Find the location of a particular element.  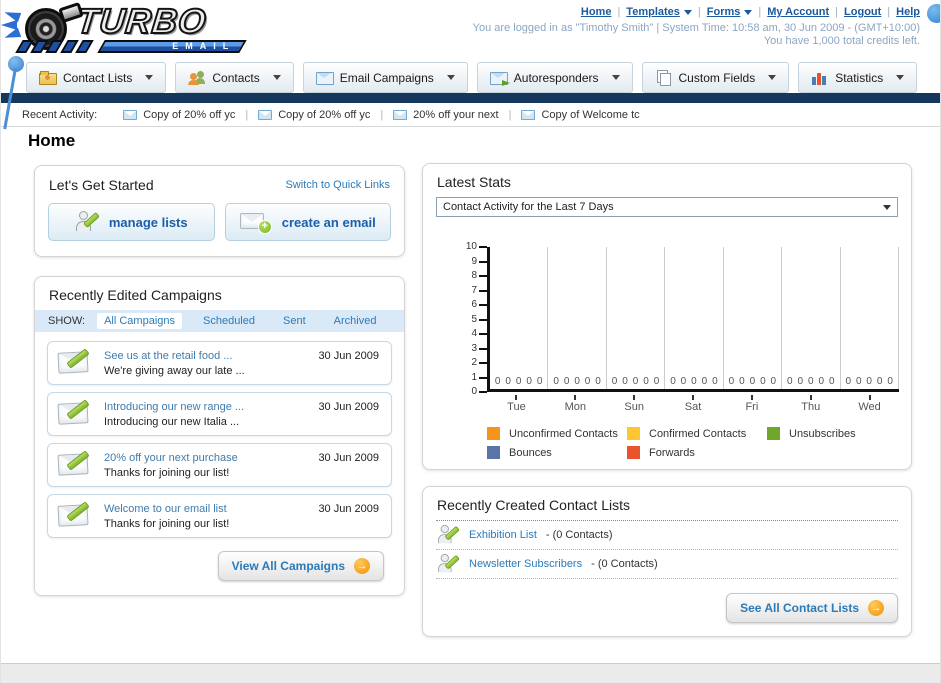

activity-text: 20% off your next is located at coordinates (456, 114).